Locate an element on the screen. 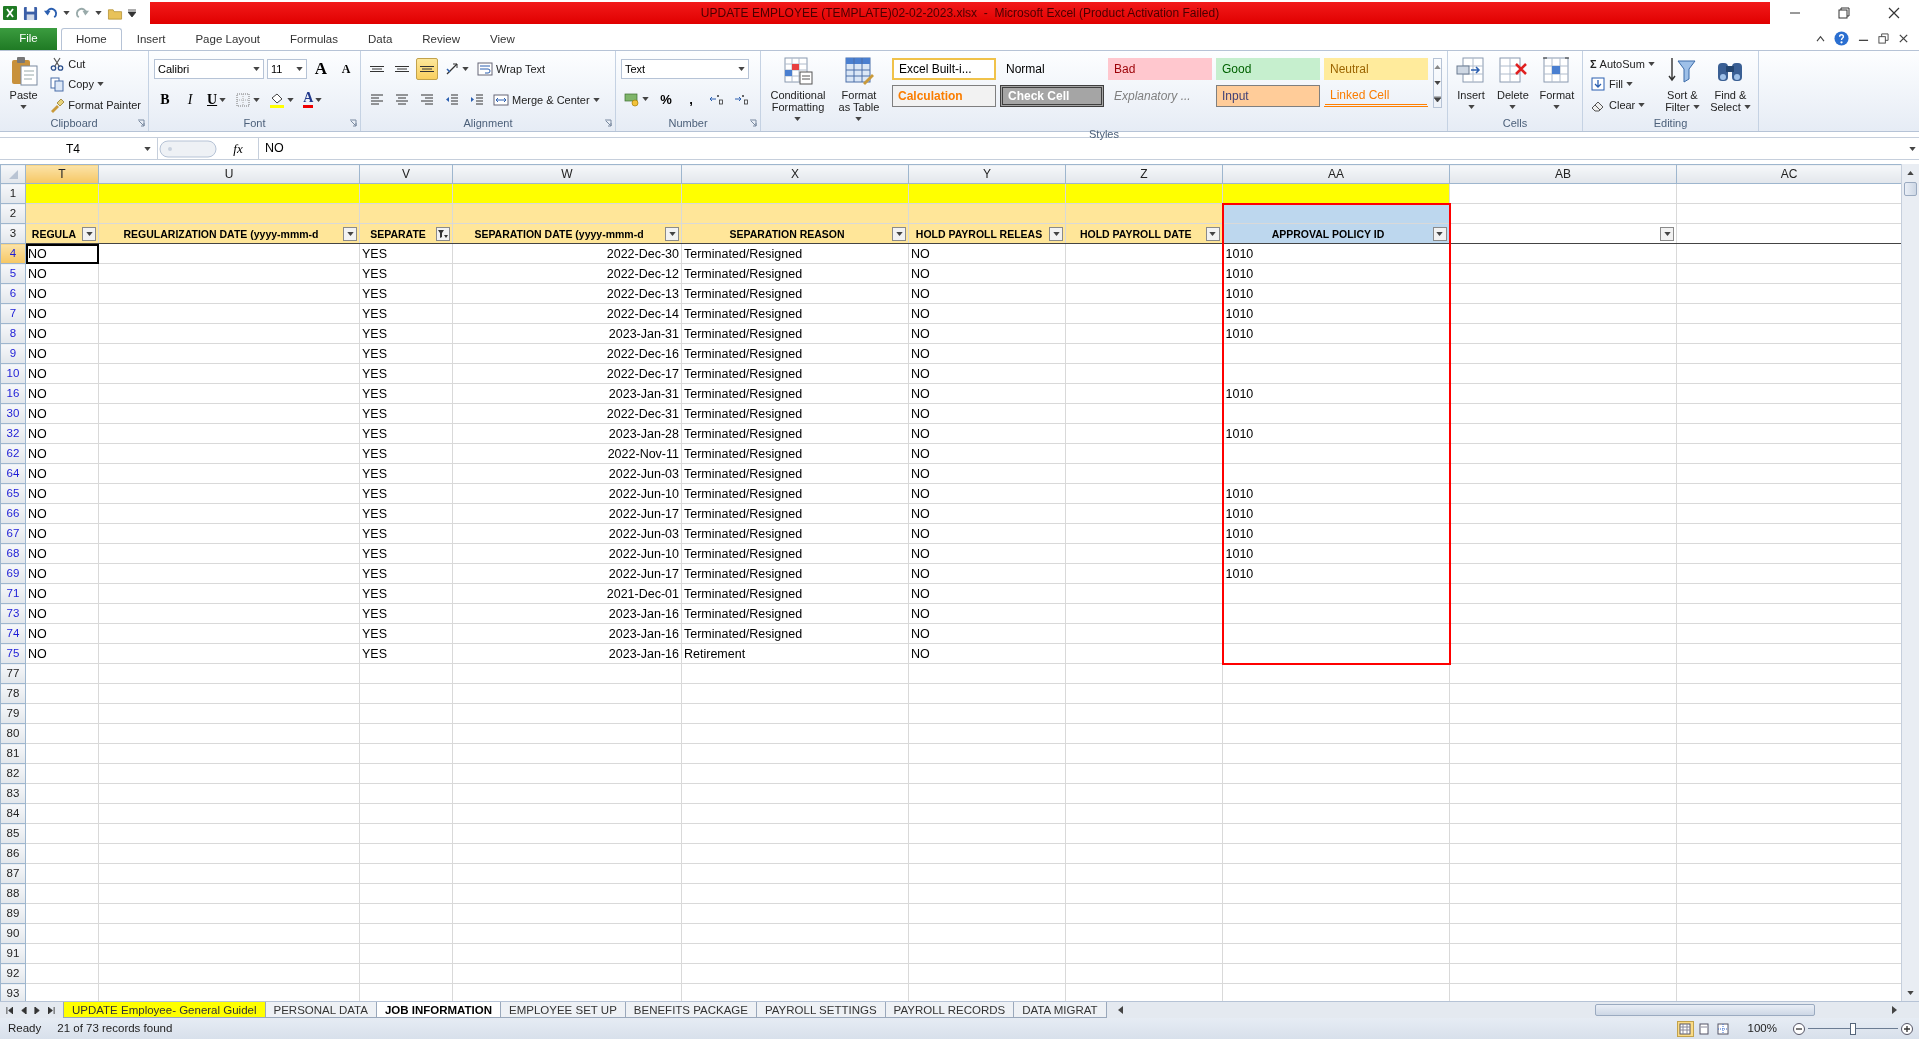 The image size is (1919, 1040). row-header: 78 is located at coordinates (13, 693).